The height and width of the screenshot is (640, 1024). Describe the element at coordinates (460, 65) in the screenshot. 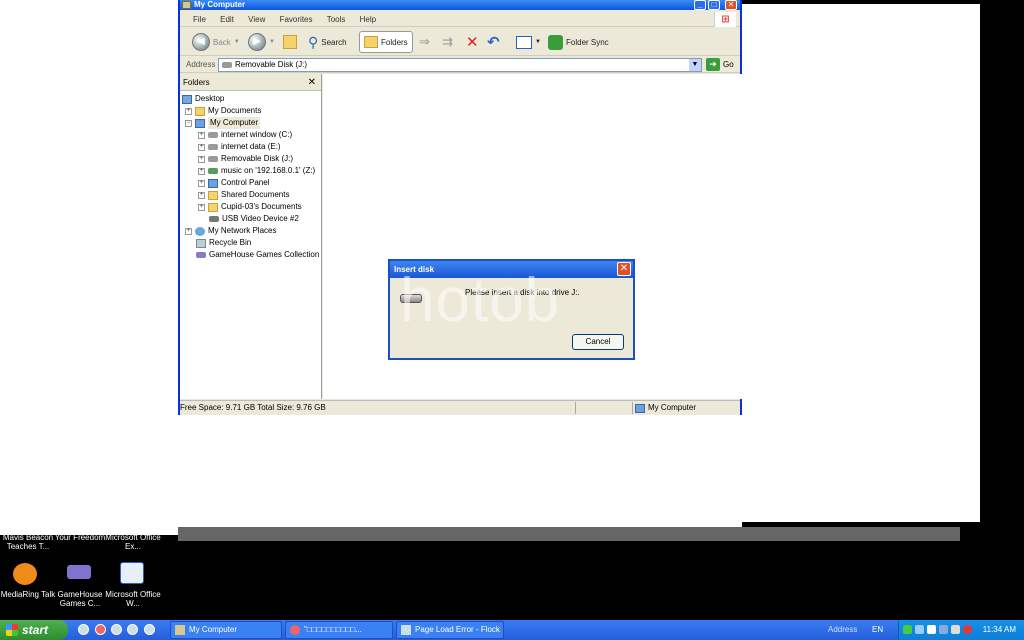

I see `address-input: Removable Disk (J:) ▼` at that location.